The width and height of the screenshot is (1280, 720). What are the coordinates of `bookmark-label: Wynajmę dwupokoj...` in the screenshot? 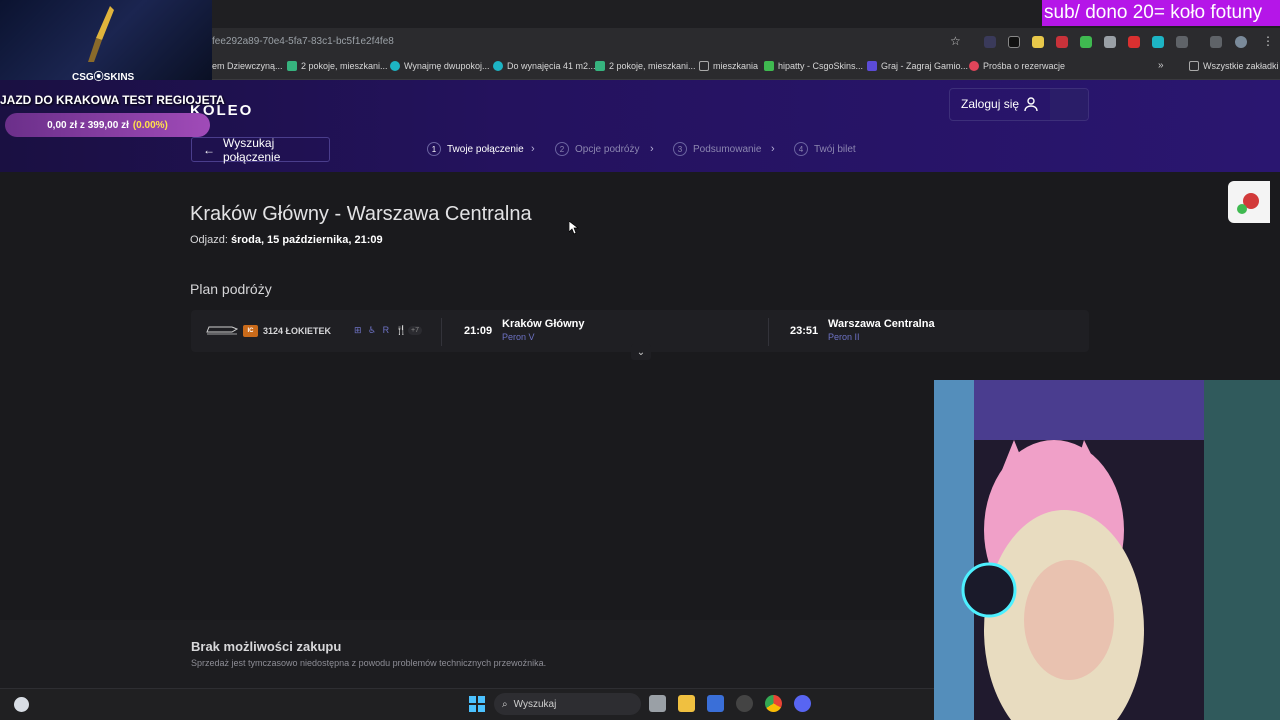 It's located at (447, 66).